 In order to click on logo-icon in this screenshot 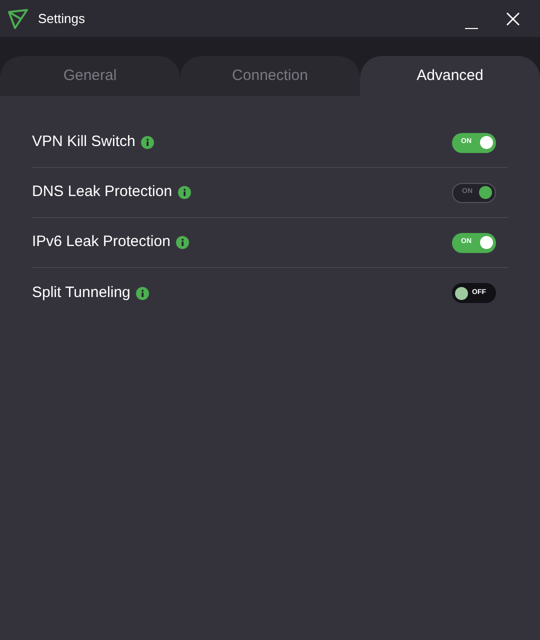, I will do `click(18, 19)`.